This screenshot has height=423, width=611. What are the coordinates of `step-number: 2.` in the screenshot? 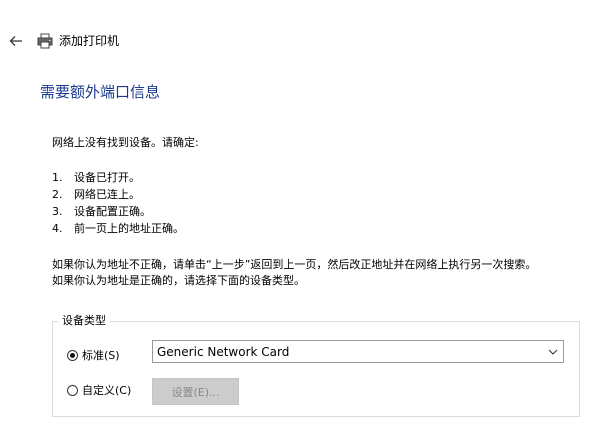 It's located at (57, 194).